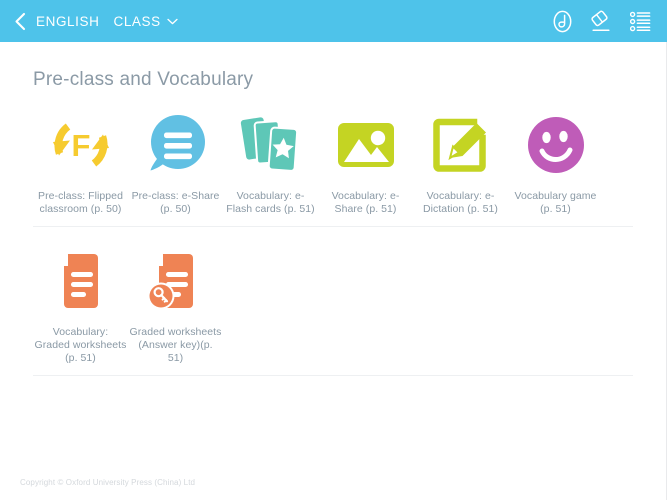 This screenshot has width=667, height=500. I want to click on smiley-face-icon, so click(555, 145).